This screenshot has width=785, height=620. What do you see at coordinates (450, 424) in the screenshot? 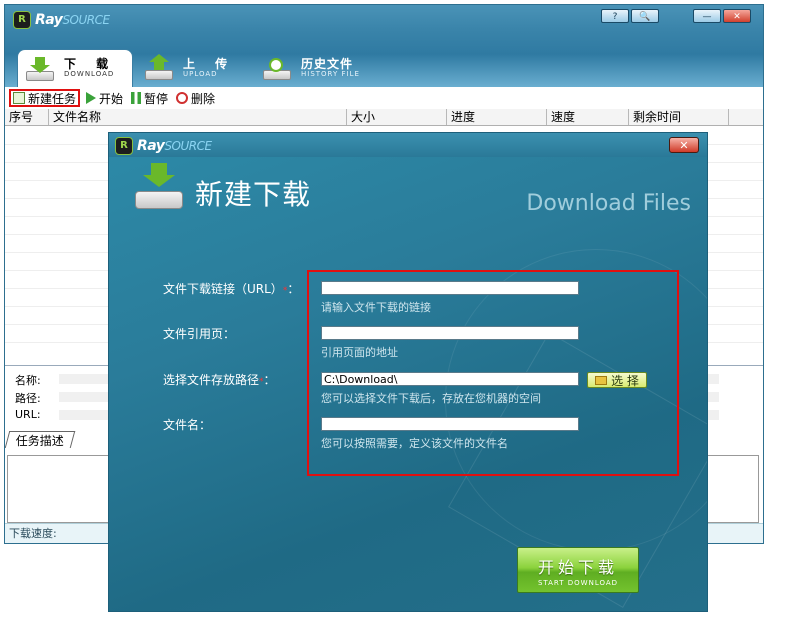
I see `filename-input` at bounding box center [450, 424].